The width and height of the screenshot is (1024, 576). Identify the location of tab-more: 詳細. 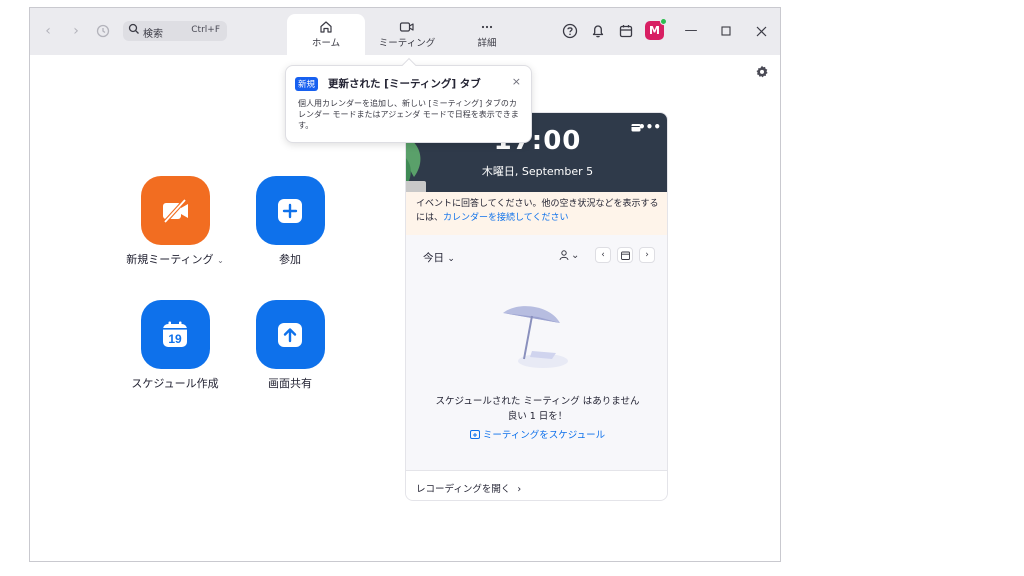
(487, 34).